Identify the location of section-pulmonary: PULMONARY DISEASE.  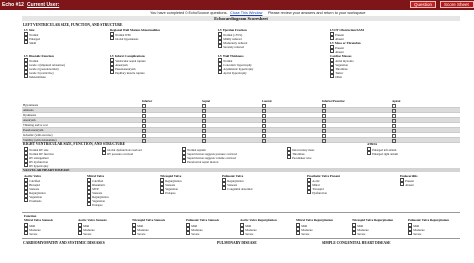
(237, 243).